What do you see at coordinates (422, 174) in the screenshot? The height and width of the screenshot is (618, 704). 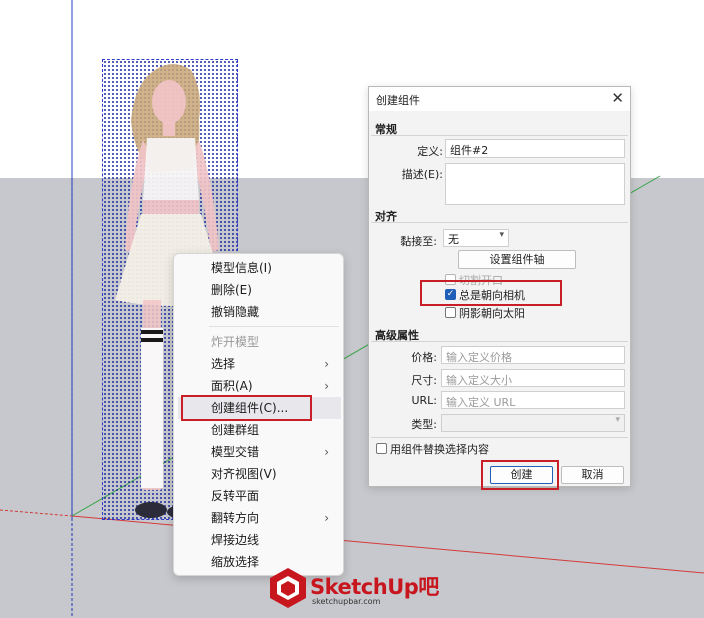 I see `description-label: 描述(E):` at bounding box center [422, 174].